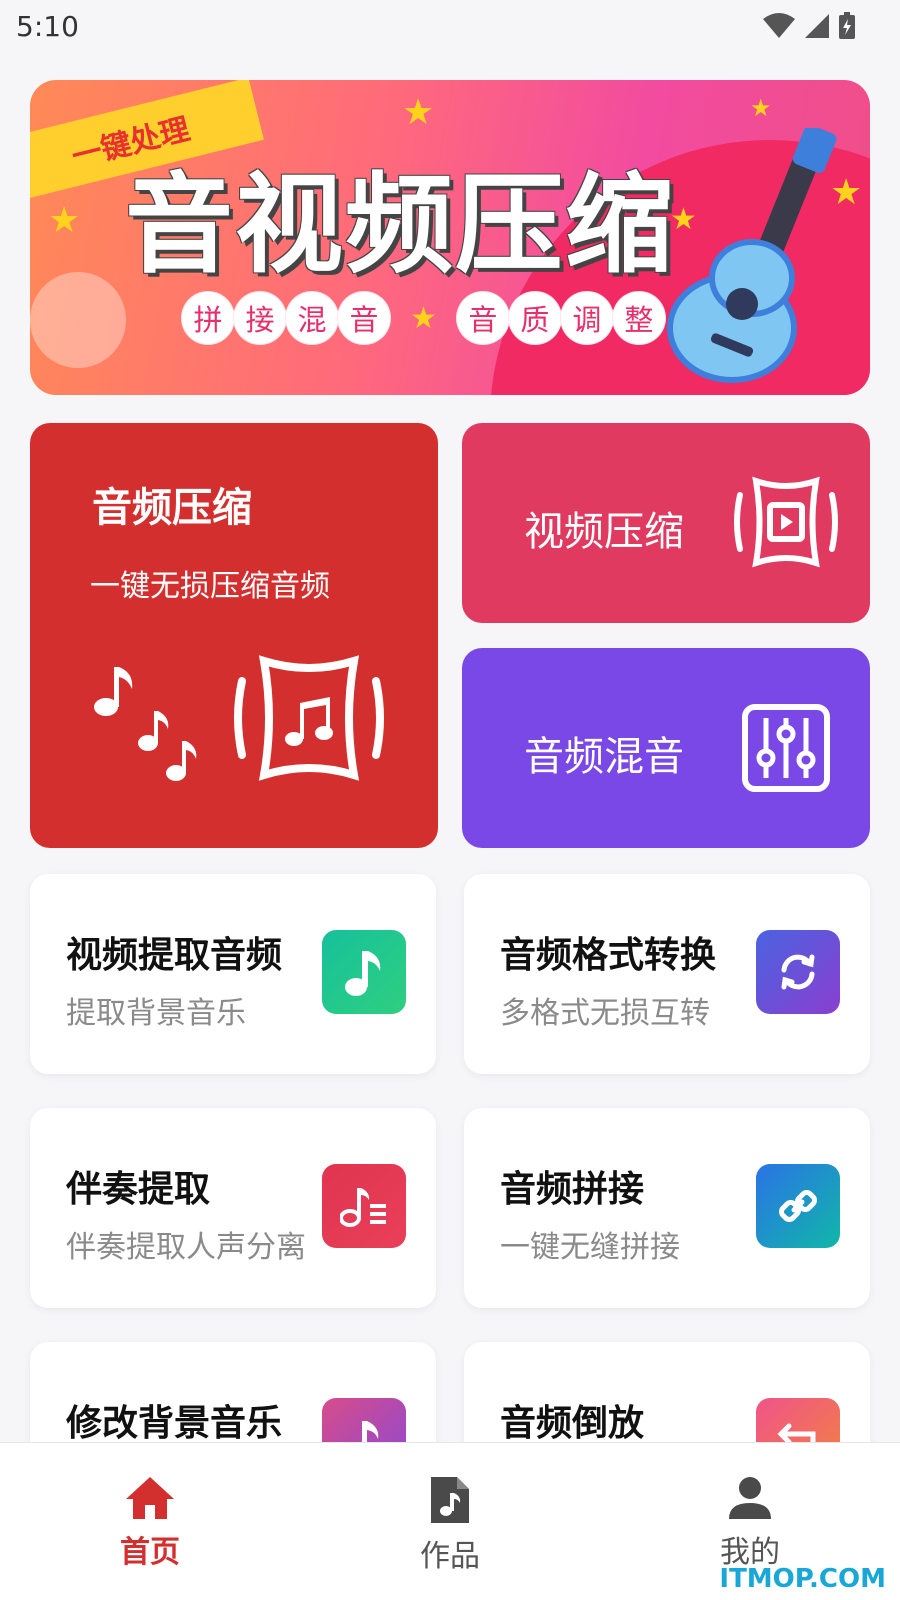 Image resolution: width=900 pixels, height=1600 pixels. I want to click on tag-char: 质, so click(534, 318).